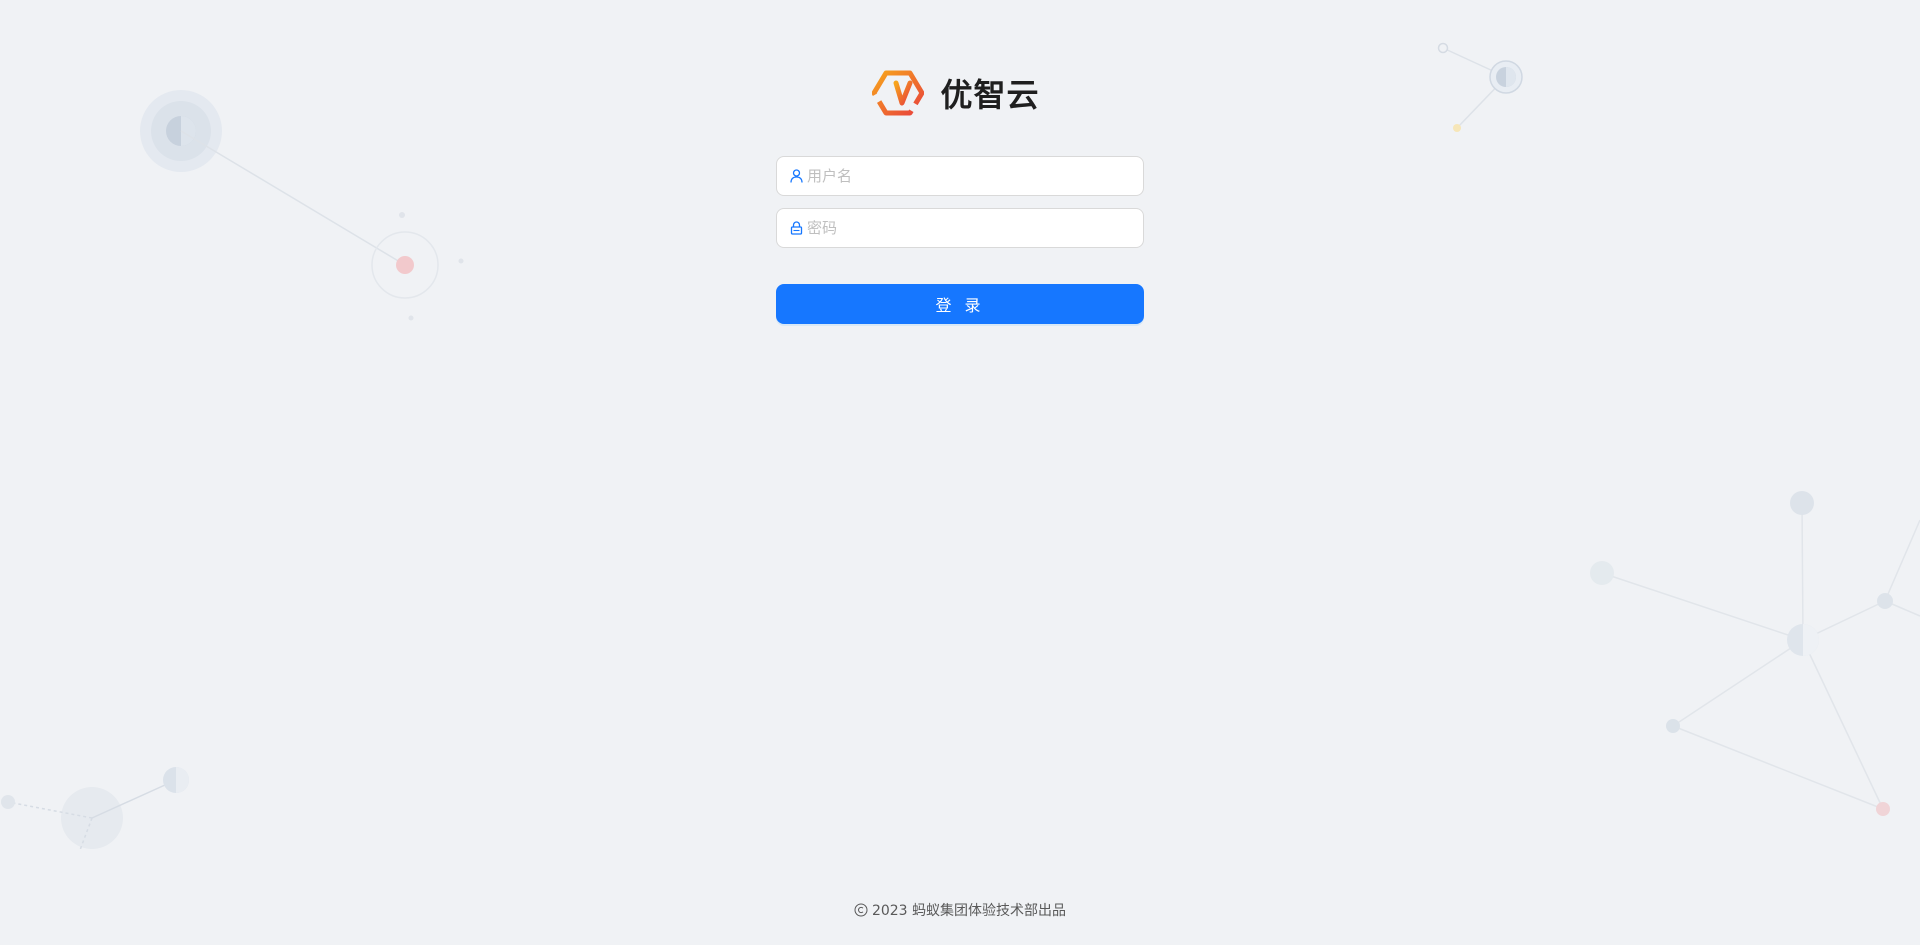 Image resolution: width=1920 pixels, height=945 pixels. Describe the element at coordinates (796, 176) in the screenshot. I see `user-icon` at that location.